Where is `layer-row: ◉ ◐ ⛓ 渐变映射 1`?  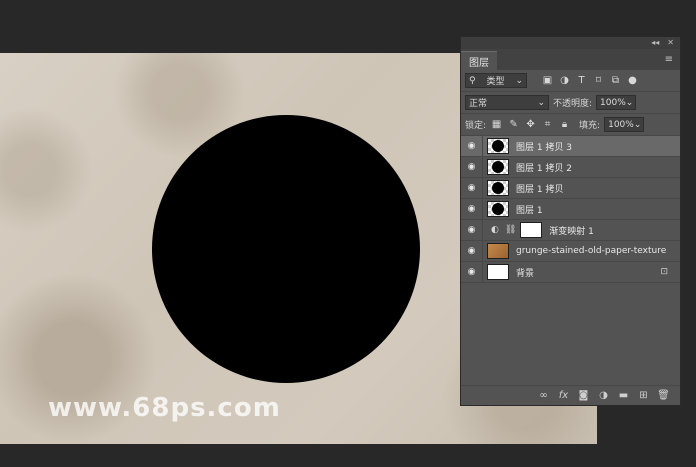 layer-row: ◉ ◐ ⛓ 渐变映射 1 is located at coordinates (570, 230).